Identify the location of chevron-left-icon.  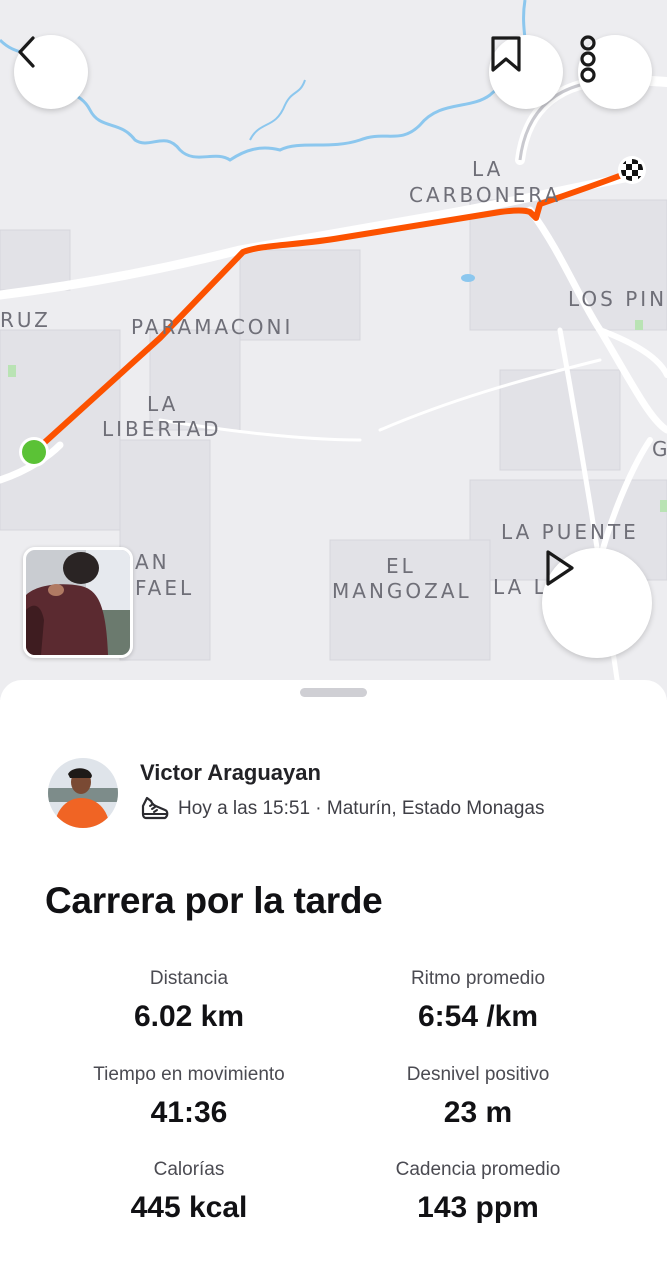
(26, 52).